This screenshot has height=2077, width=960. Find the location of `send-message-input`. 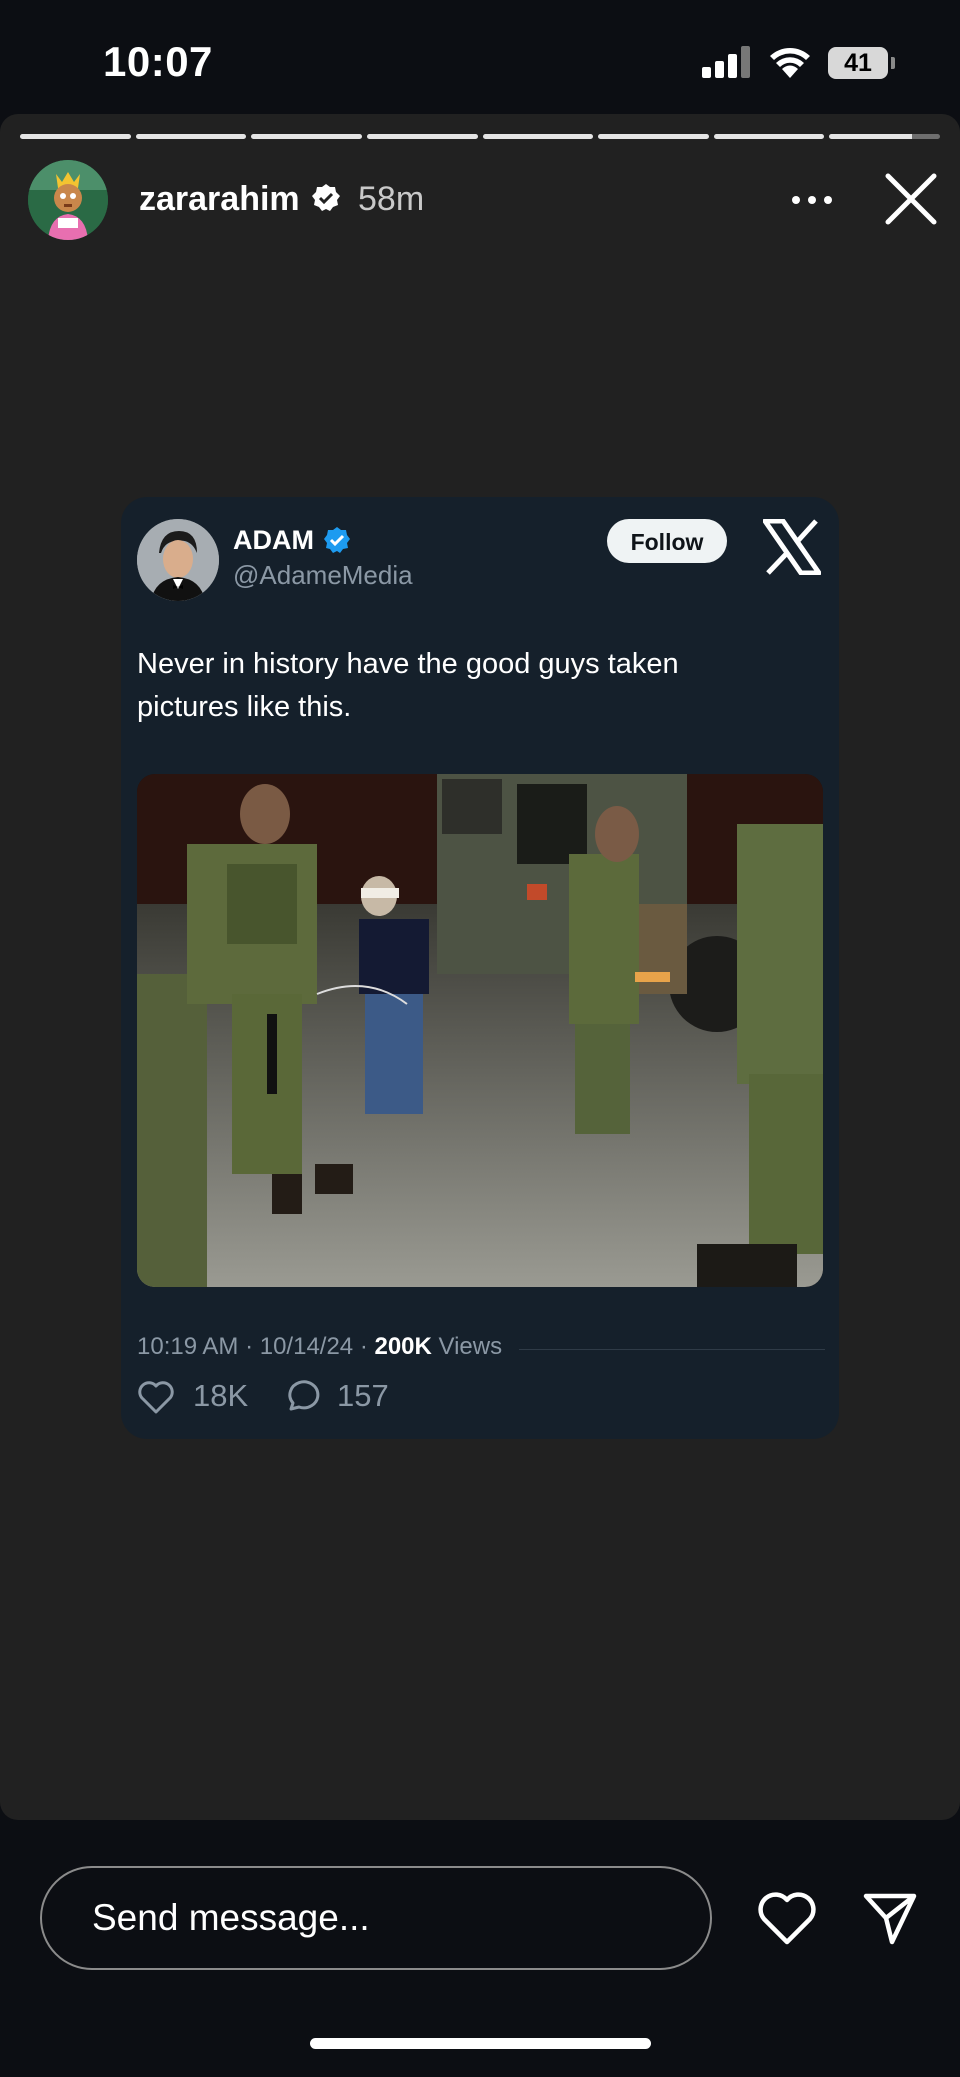

send-message-input is located at coordinates (376, 1918).